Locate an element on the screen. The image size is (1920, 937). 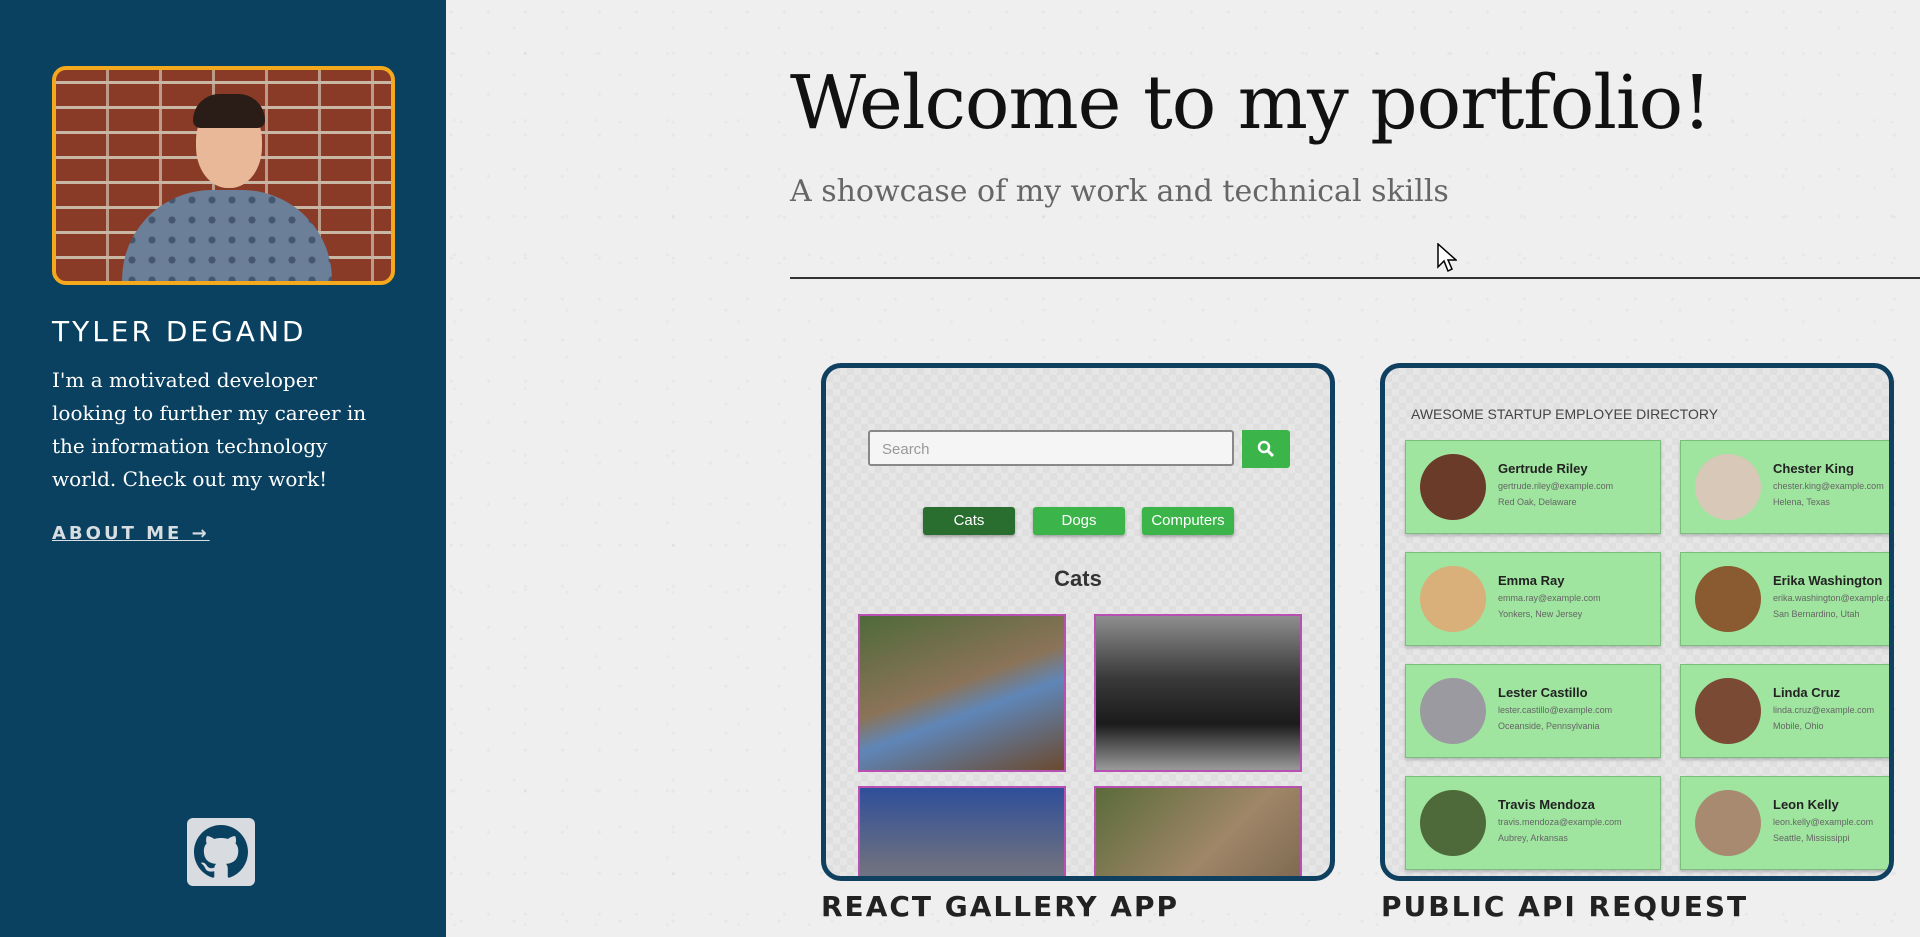
gallery-search-button is located at coordinates (1266, 449).